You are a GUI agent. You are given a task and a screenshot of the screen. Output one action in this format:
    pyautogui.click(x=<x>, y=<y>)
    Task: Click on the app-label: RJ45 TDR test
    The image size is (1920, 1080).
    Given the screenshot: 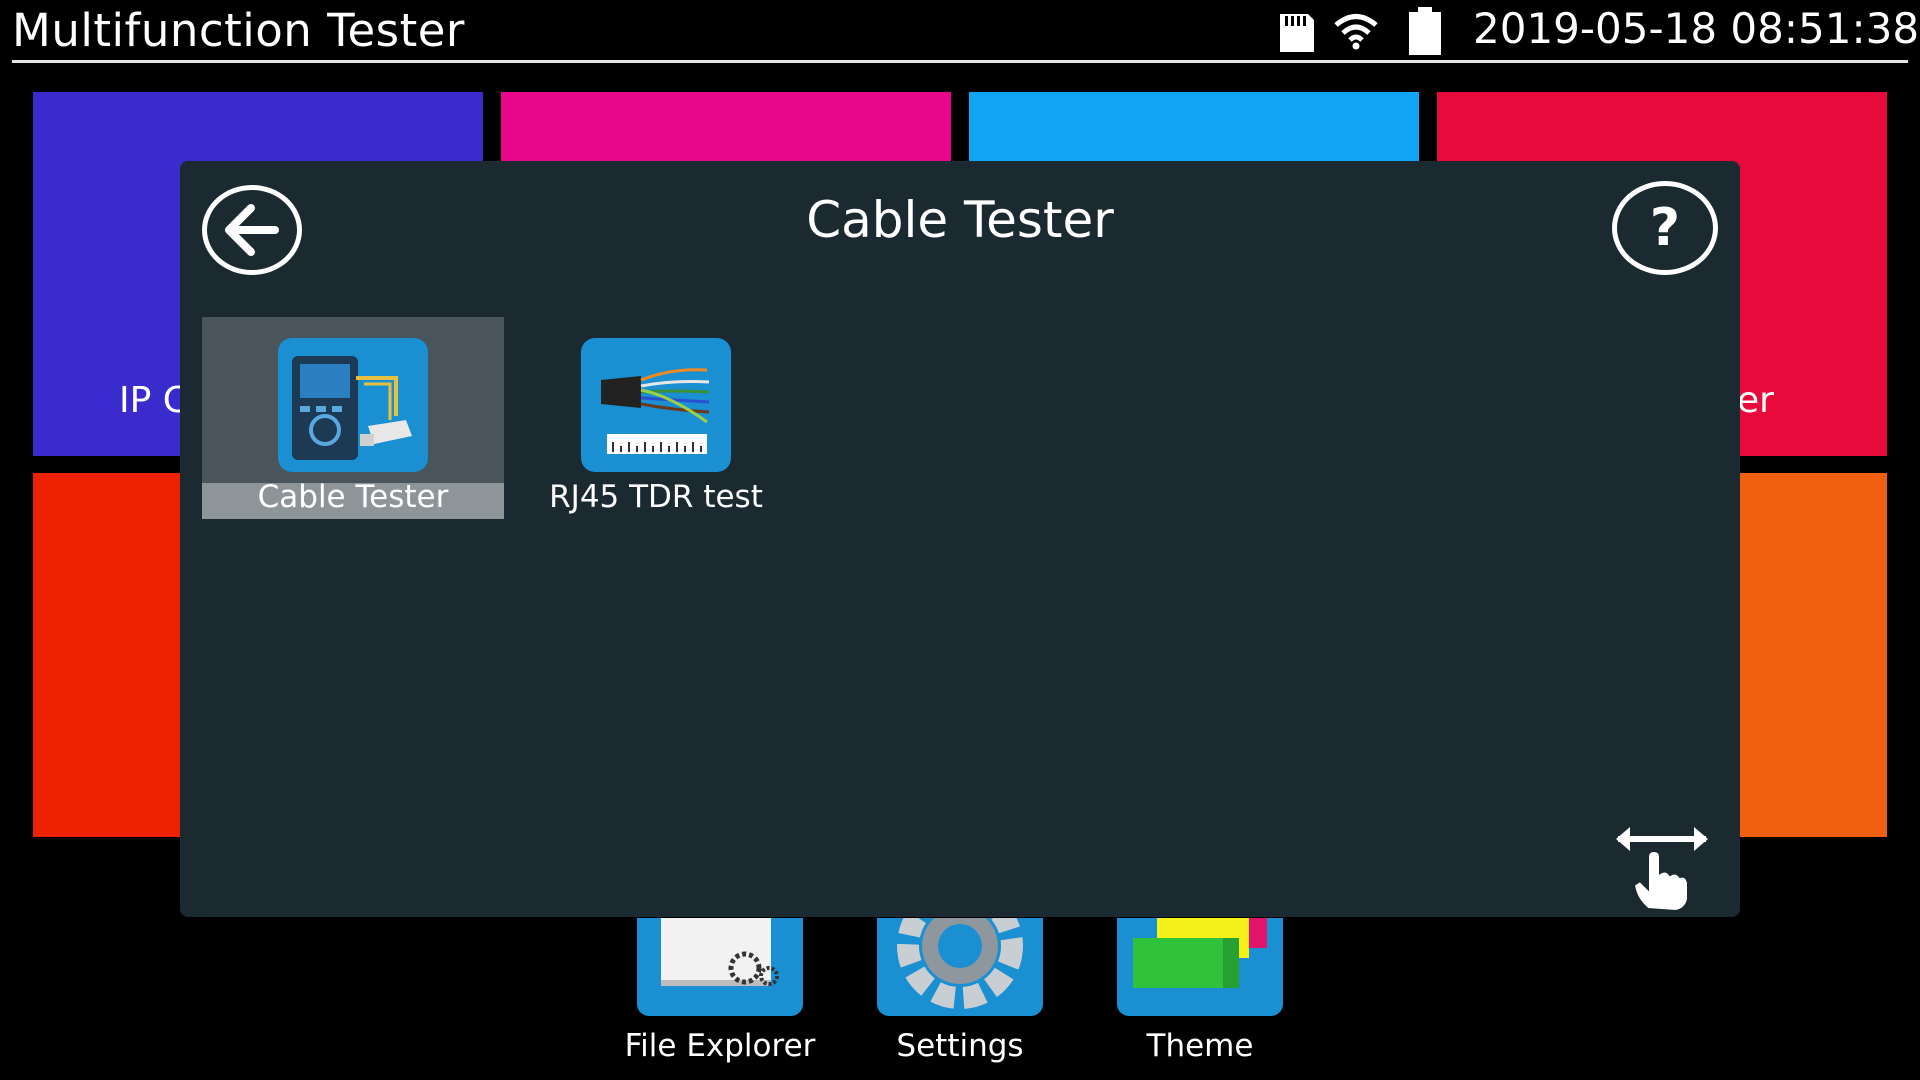 What is the action you would take?
    pyautogui.click(x=656, y=497)
    